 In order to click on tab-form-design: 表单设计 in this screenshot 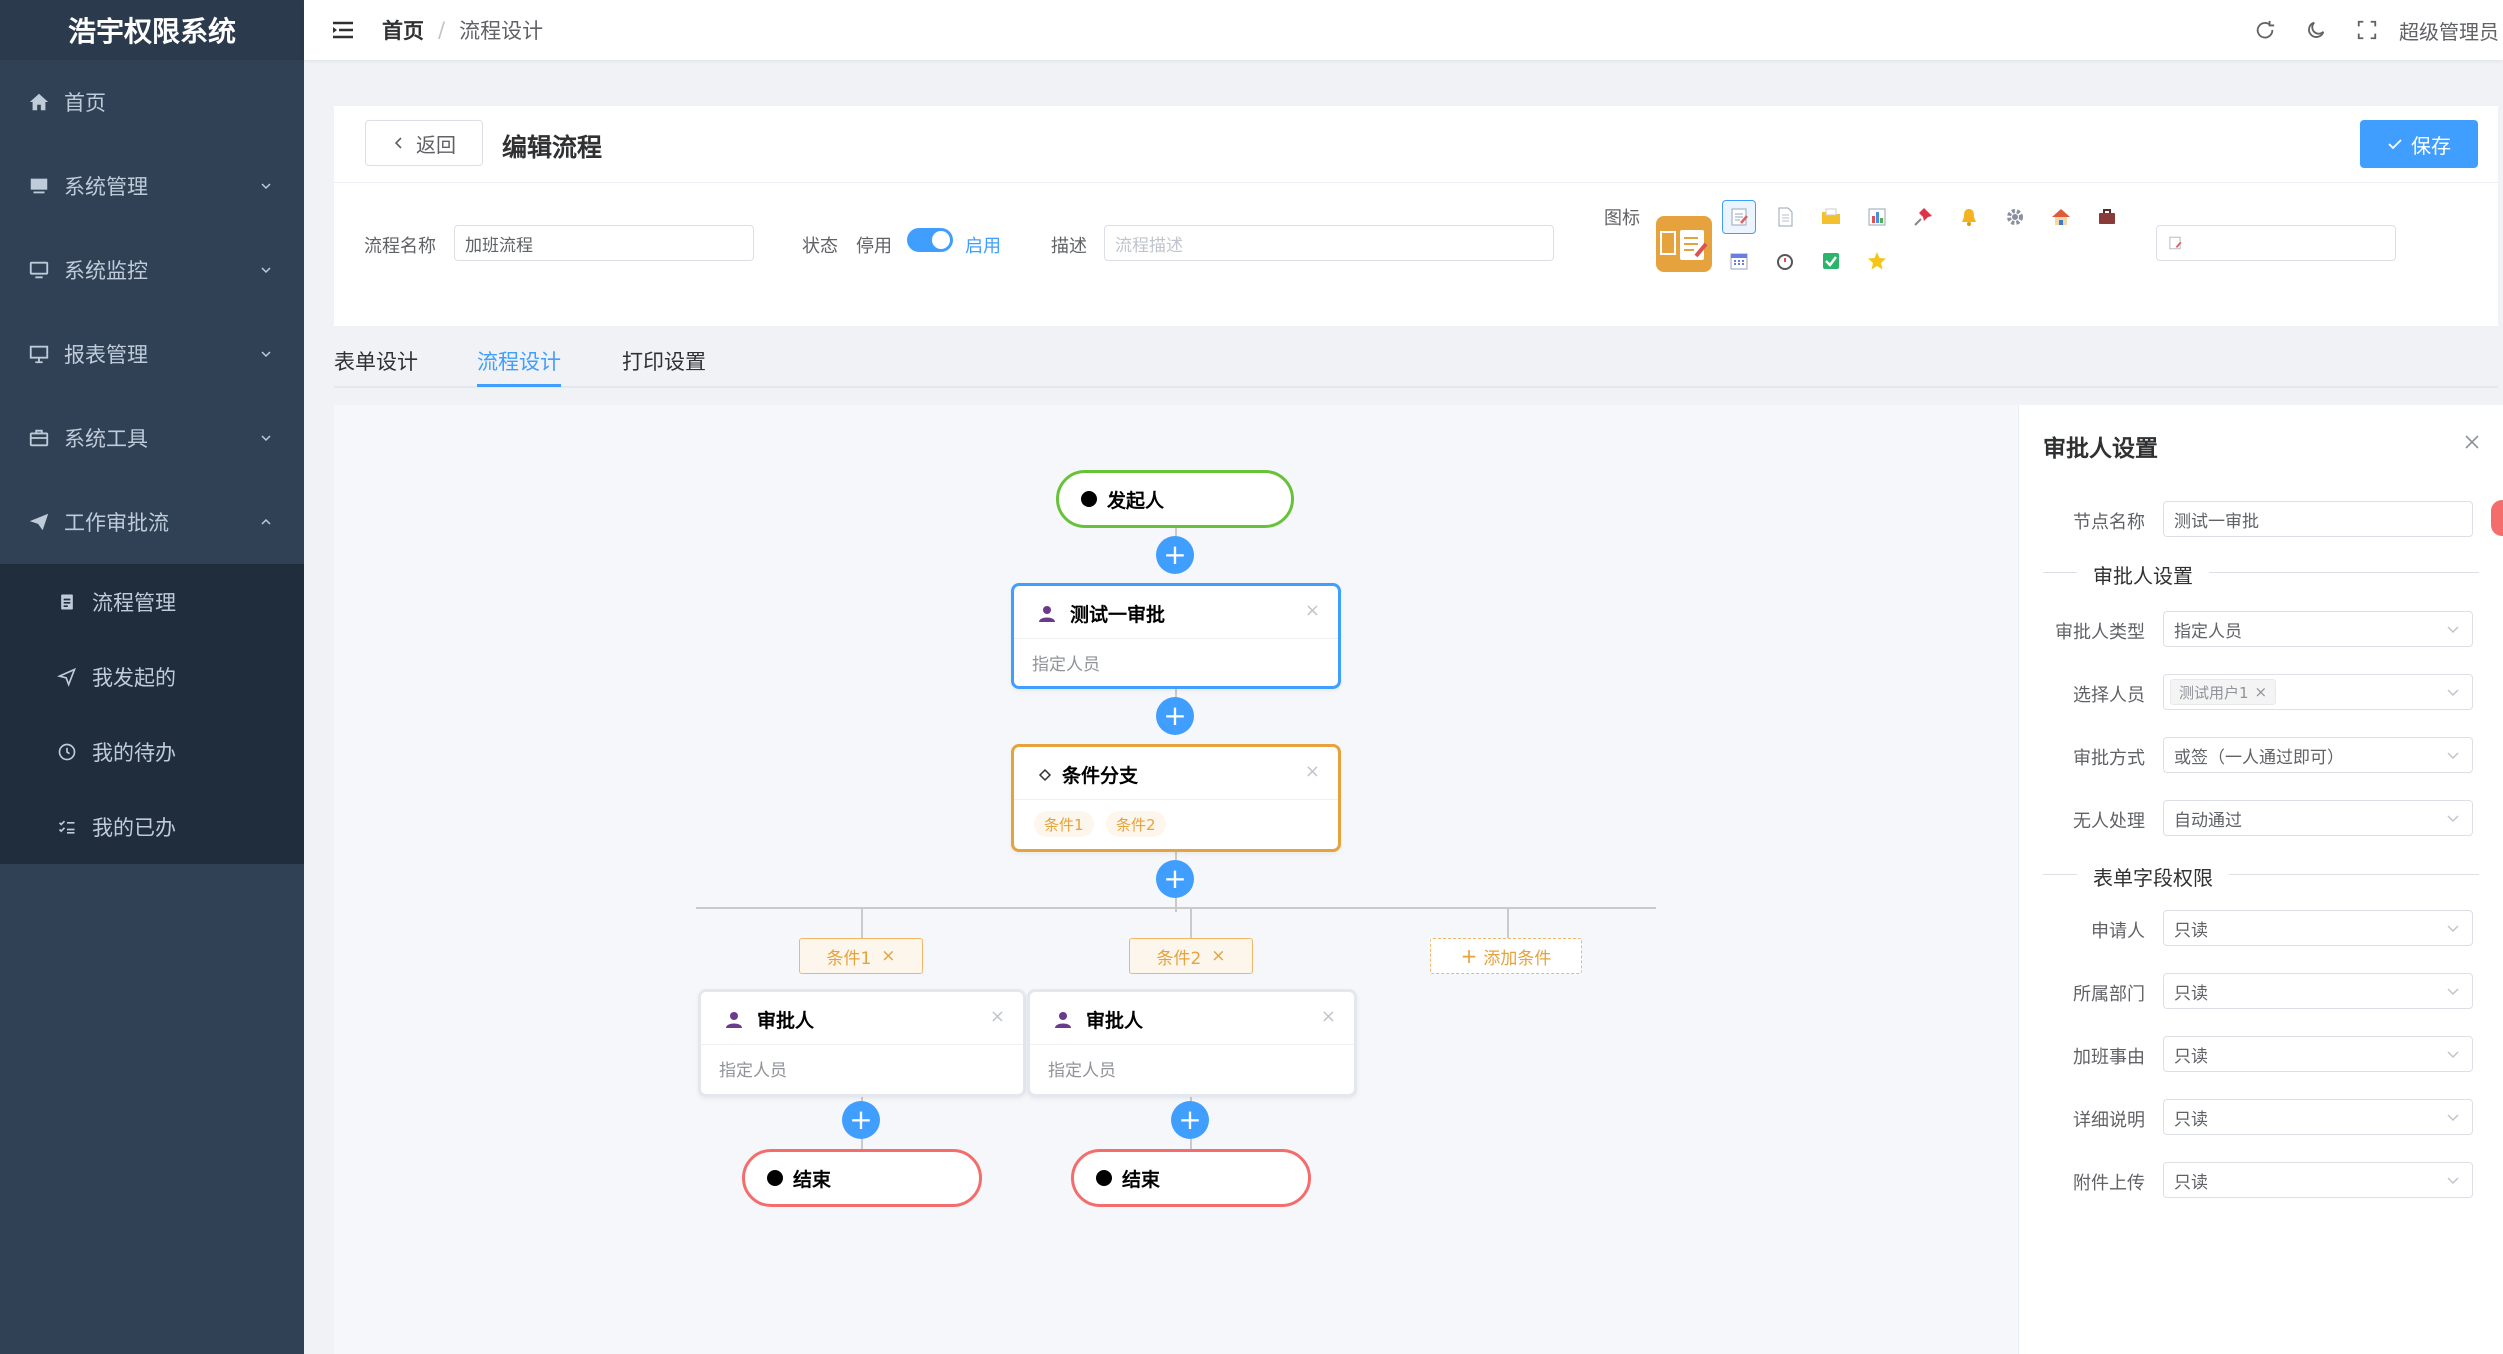, I will do `click(376, 361)`.